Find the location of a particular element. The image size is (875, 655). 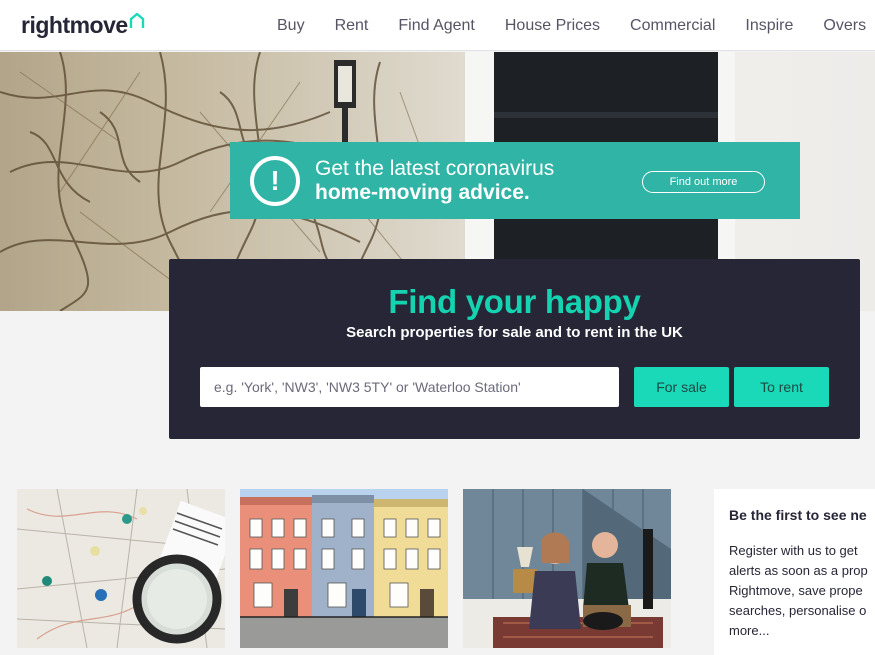

lantern-image is located at coordinates (345, 99).